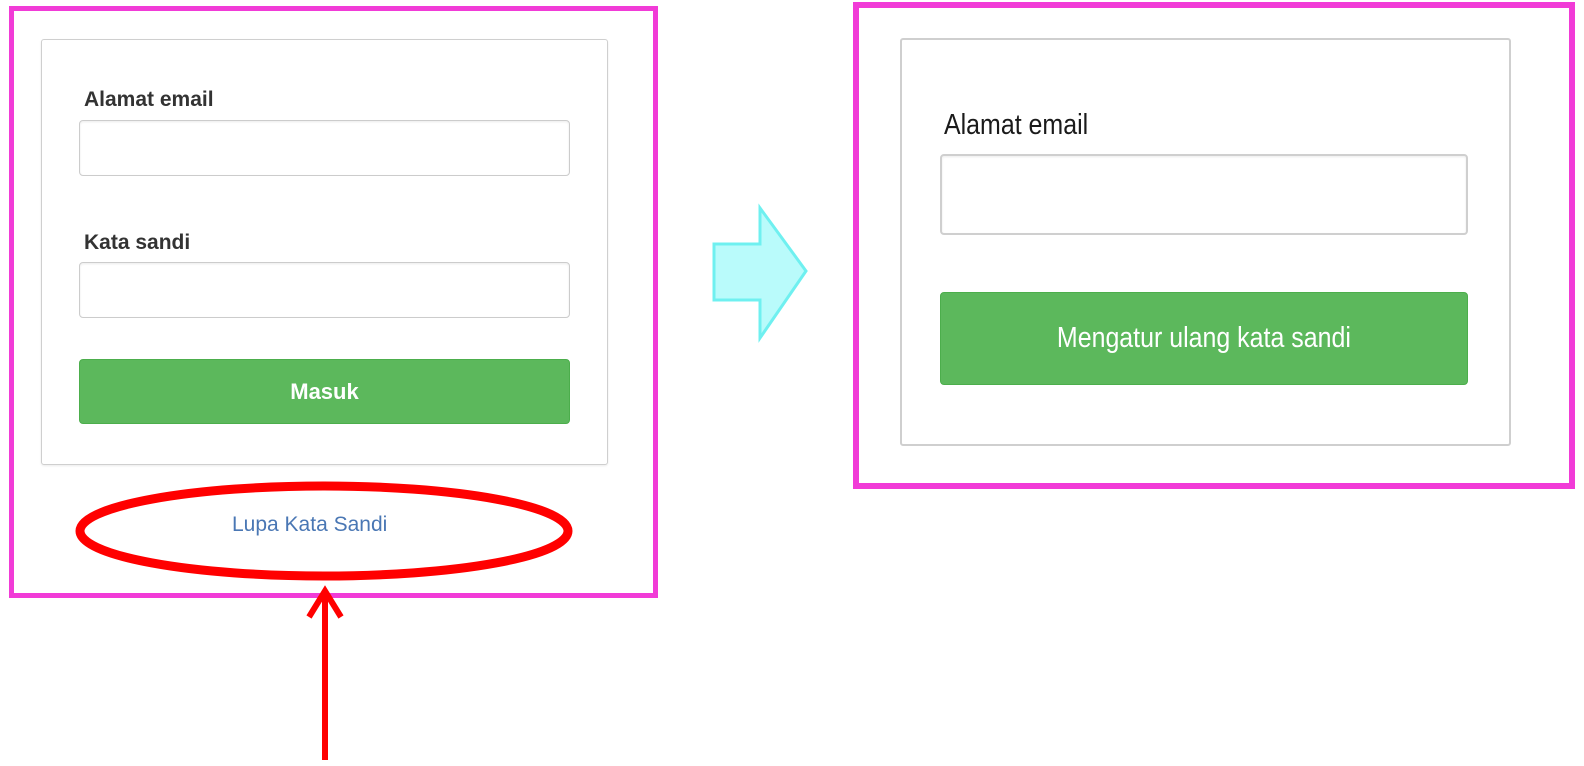 The image size is (1584, 766). What do you see at coordinates (325, 672) in the screenshot?
I see `up-arrow-icon` at bounding box center [325, 672].